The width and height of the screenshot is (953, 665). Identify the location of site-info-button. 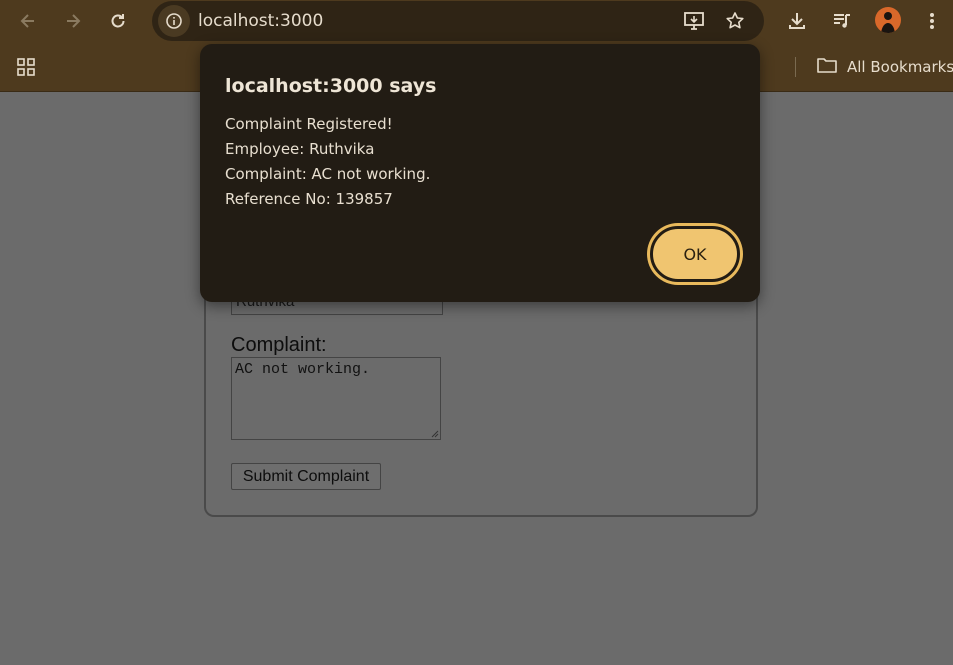
(174, 21).